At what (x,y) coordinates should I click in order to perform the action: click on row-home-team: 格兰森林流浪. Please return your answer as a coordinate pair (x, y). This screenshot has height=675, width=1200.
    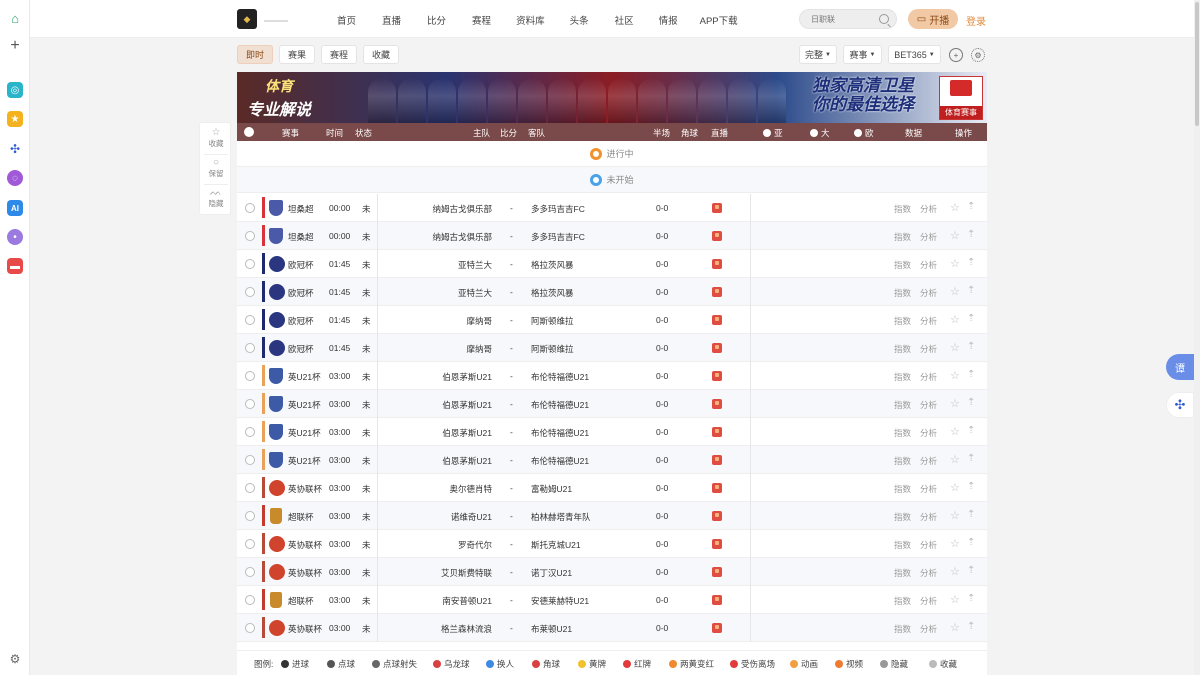
    Looking at the image, I should click on (466, 629).